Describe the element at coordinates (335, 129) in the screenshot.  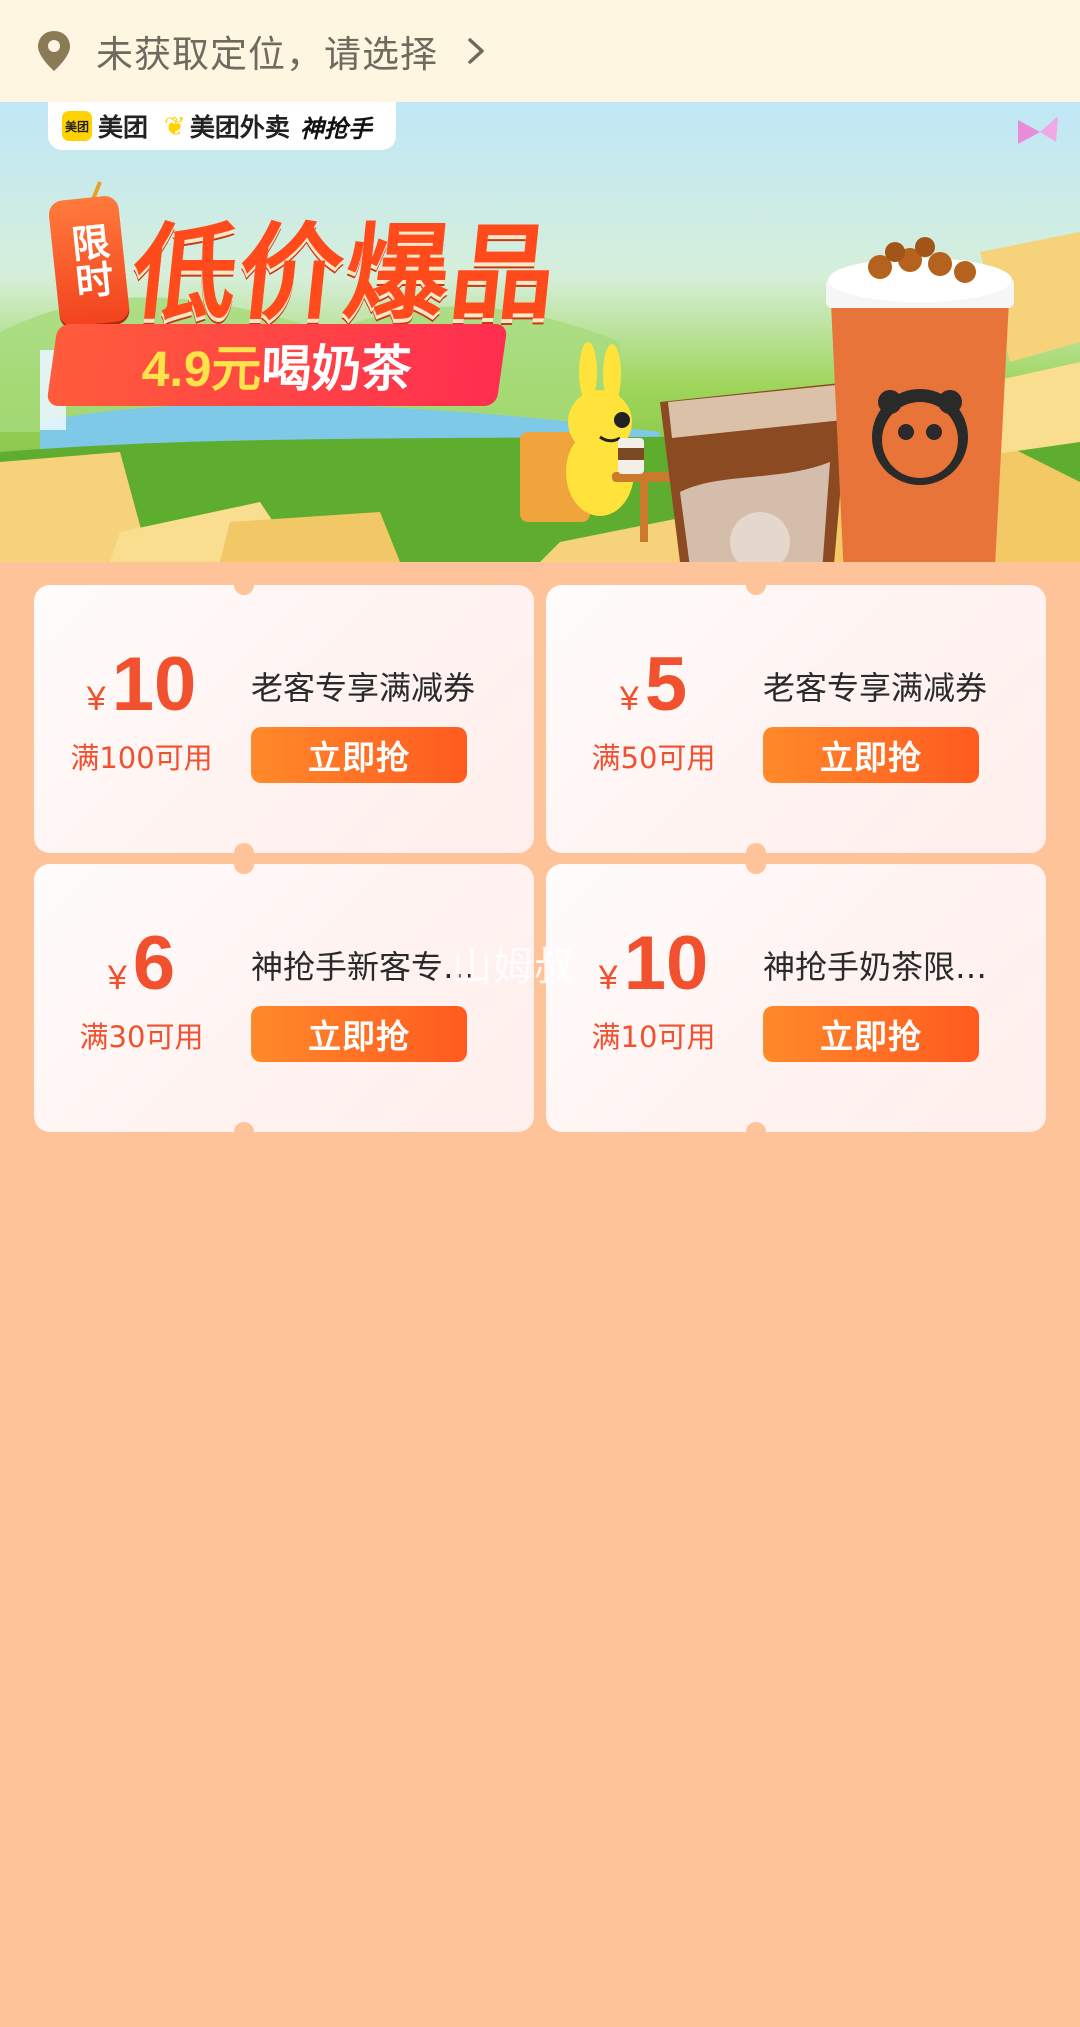
I see `brand-shenqiangshou: 神抢手` at that location.